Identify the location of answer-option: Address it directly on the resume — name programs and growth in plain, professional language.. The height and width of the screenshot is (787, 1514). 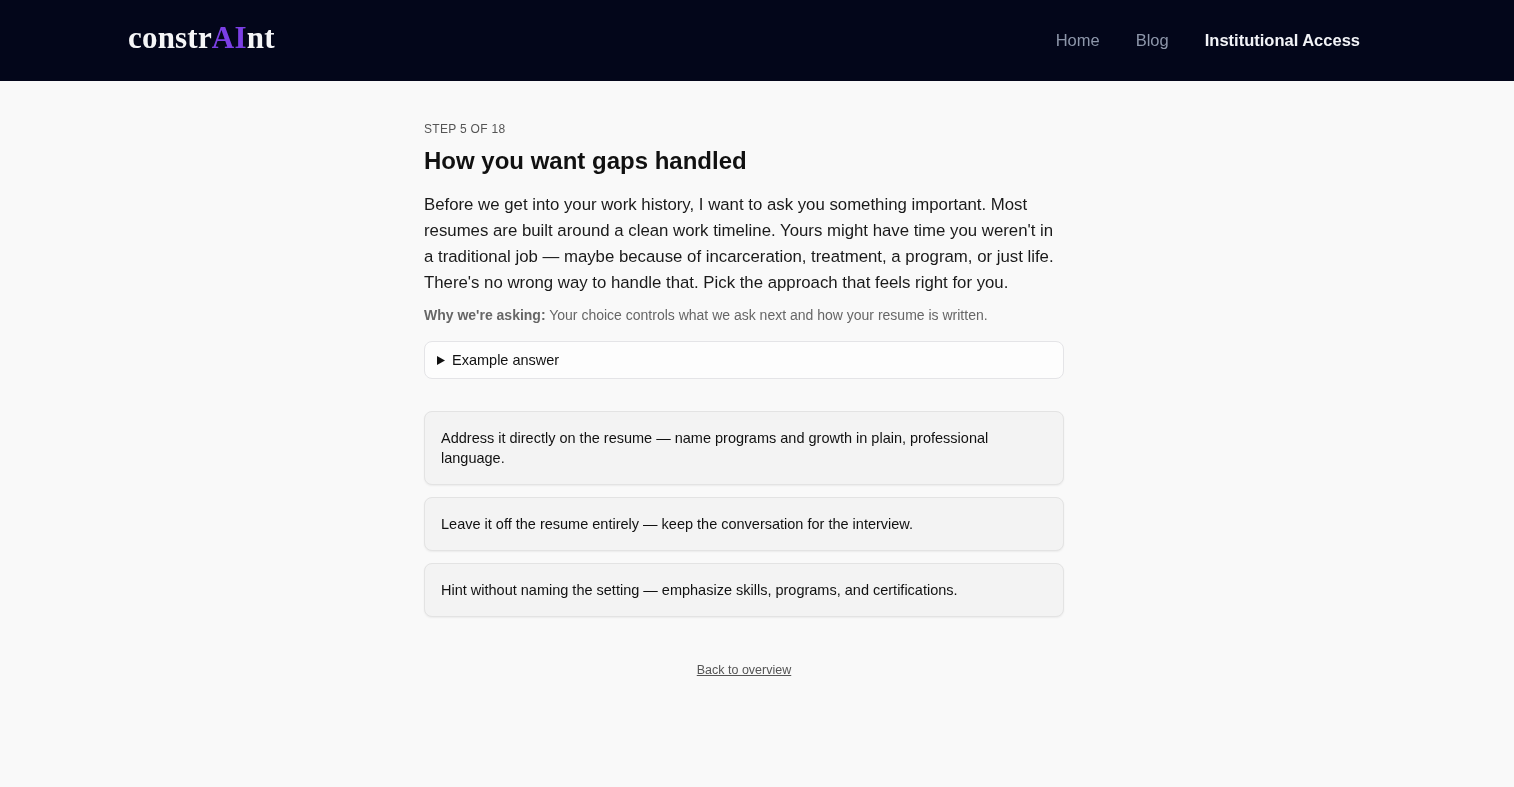
(744, 448).